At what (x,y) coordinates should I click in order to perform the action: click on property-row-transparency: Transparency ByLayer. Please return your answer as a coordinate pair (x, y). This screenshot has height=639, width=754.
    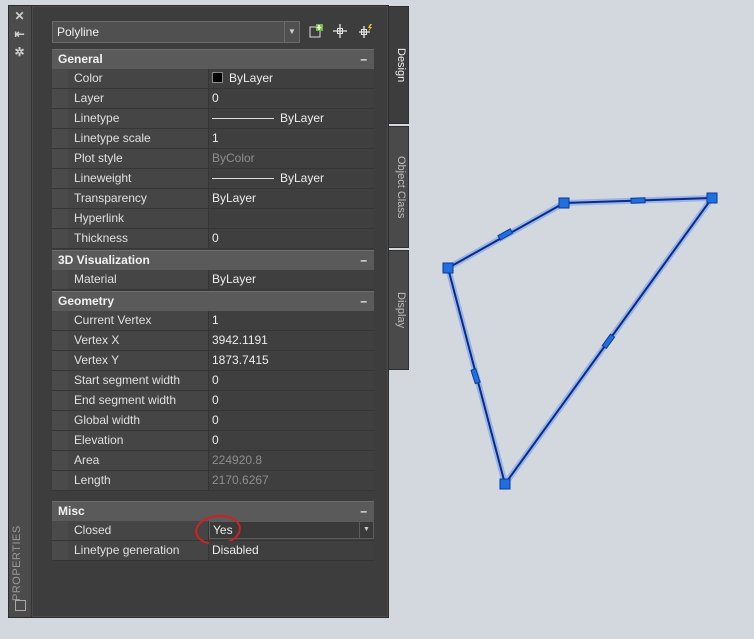
    Looking at the image, I should click on (213, 199).